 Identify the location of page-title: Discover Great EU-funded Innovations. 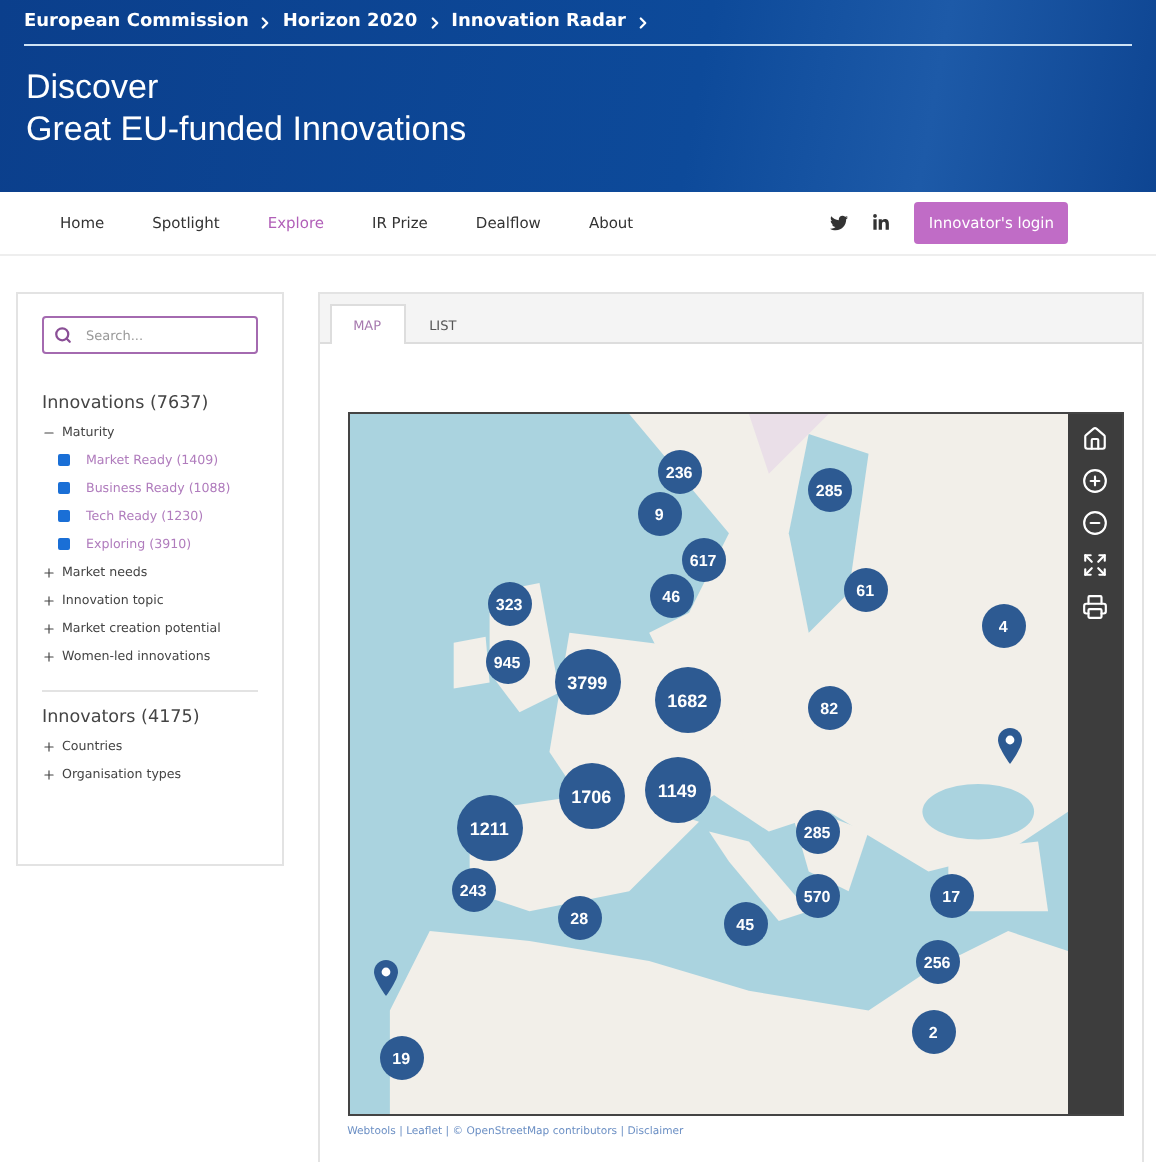
(247, 108).